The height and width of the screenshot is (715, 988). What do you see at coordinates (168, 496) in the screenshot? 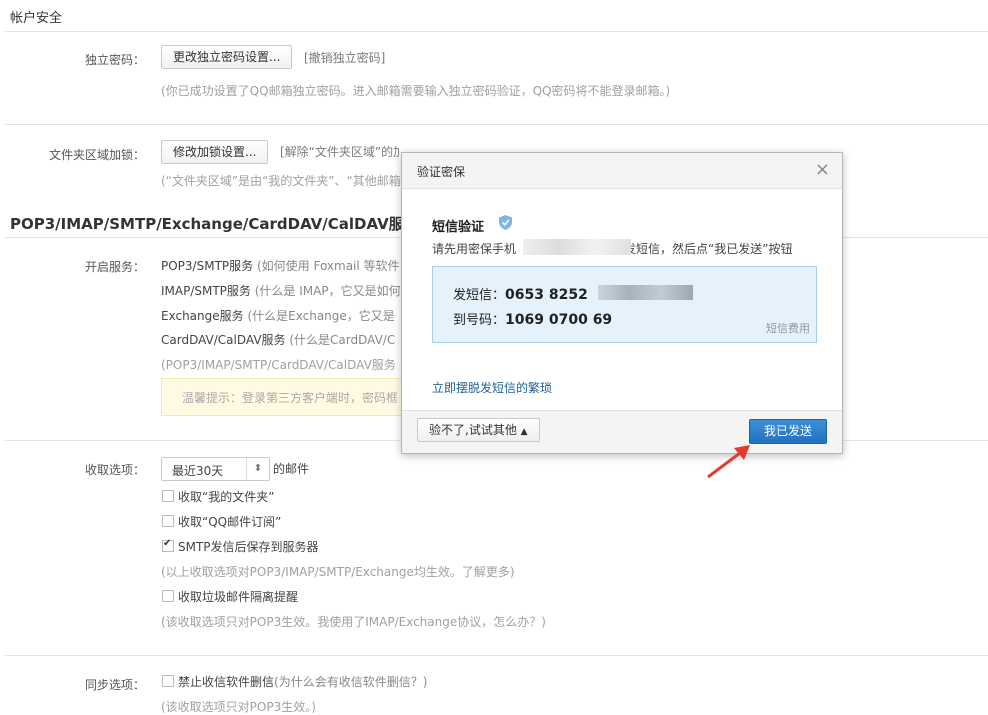
I see `receive-my-folders-checkbox` at bounding box center [168, 496].